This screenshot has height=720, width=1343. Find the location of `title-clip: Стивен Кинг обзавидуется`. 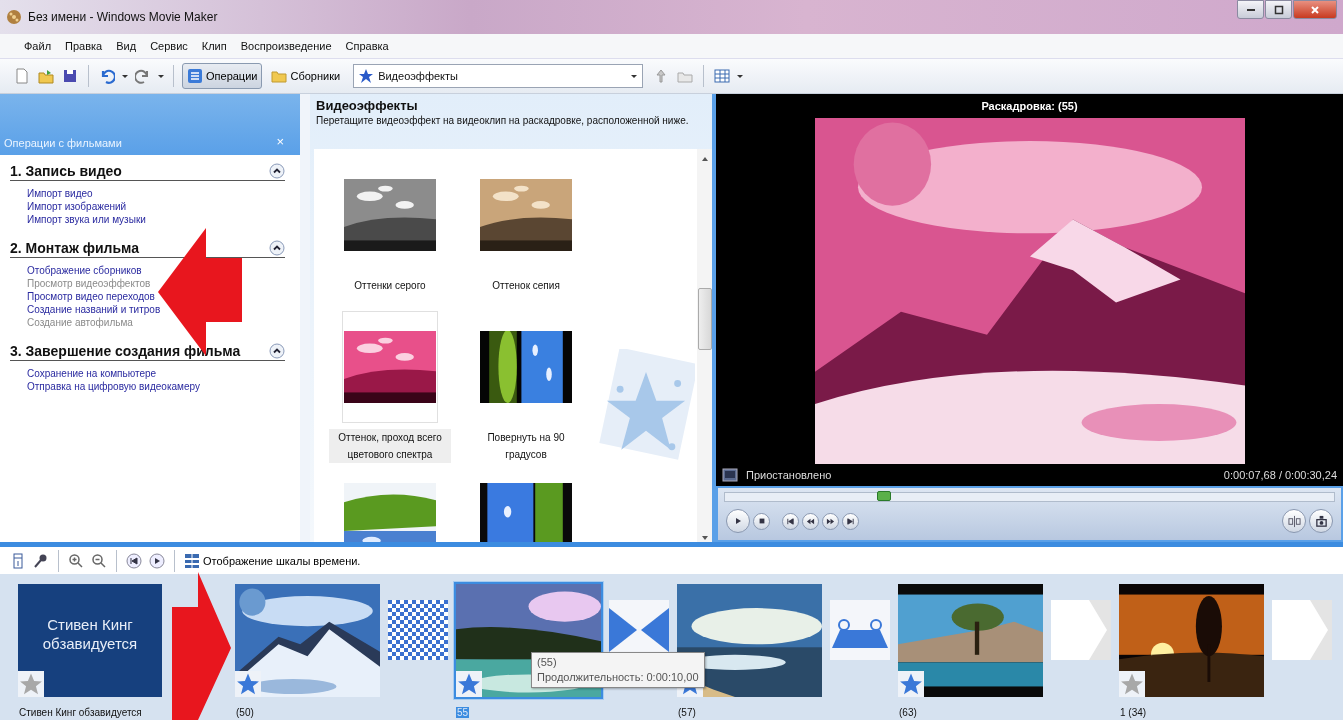

title-clip: Стивен Кинг обзавидуется is located at coordinates (90, 640).